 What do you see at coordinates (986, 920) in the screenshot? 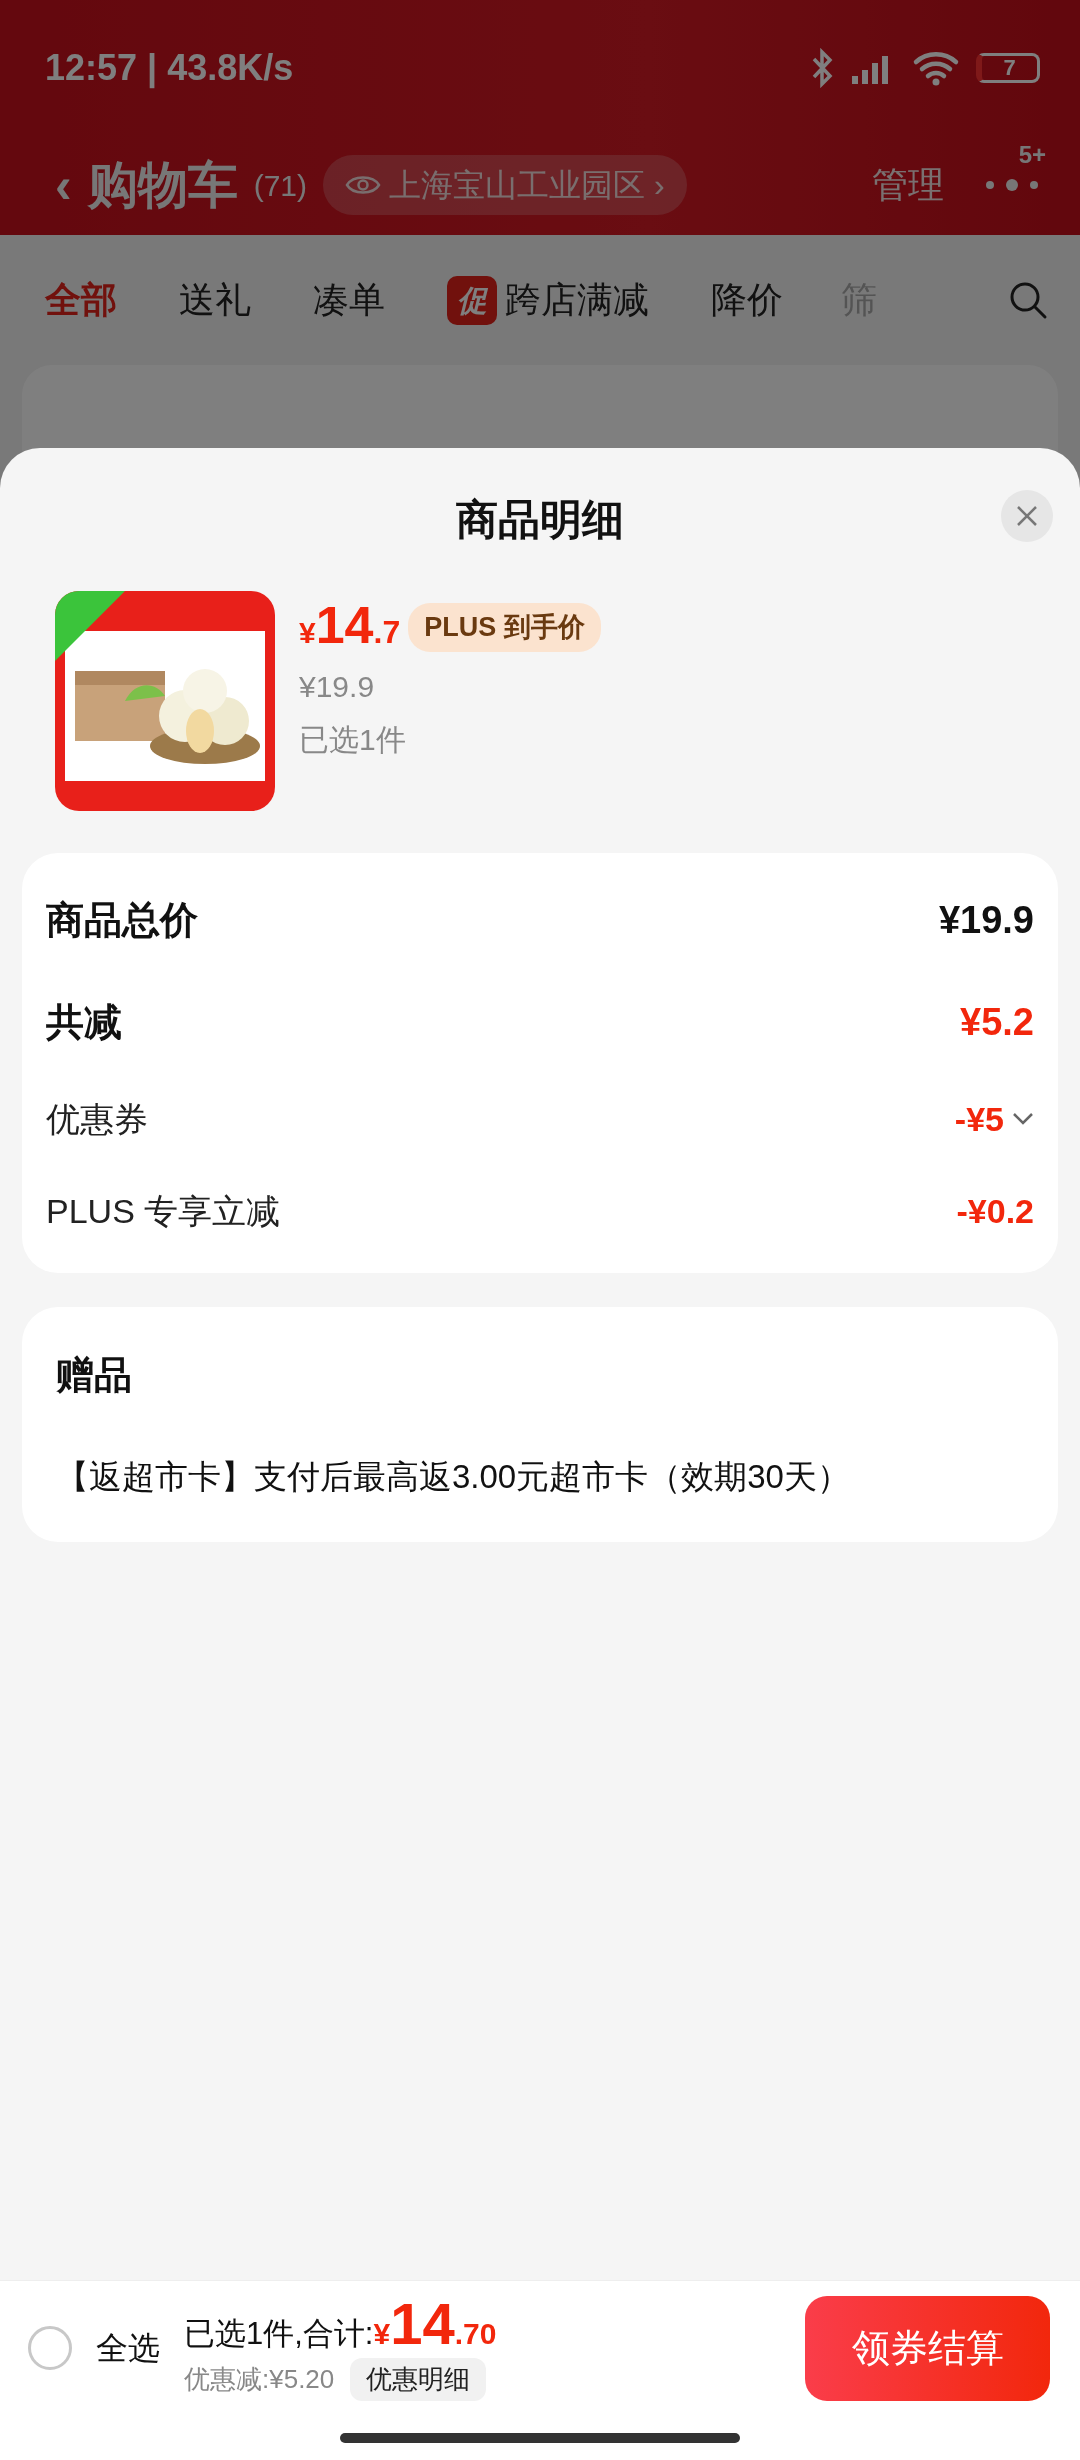
I see `price-value: ¥19.9` at bounding box center [986, 920].